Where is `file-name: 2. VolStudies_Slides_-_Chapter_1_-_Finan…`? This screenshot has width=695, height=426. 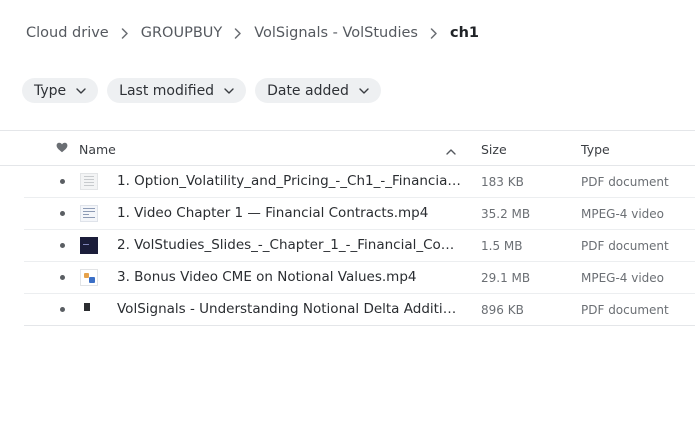 file-name: 2. VolStudies_Slides_-_Chapter_1_-_Finan… is located at coordinates (289, 245).